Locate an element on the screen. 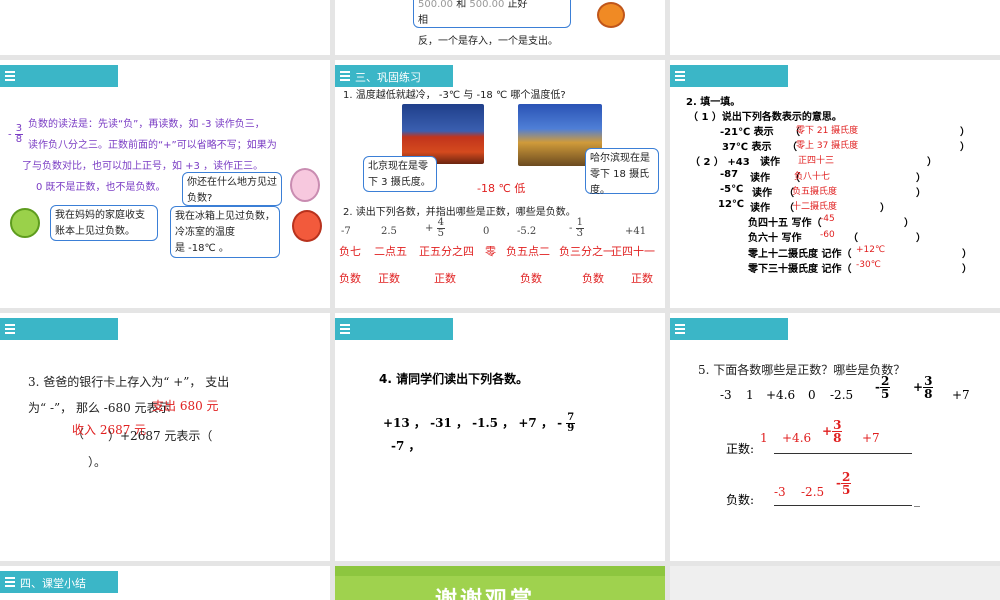  fill-answer: 零上 37 摄氏度 is located at coordinates (827, 146).